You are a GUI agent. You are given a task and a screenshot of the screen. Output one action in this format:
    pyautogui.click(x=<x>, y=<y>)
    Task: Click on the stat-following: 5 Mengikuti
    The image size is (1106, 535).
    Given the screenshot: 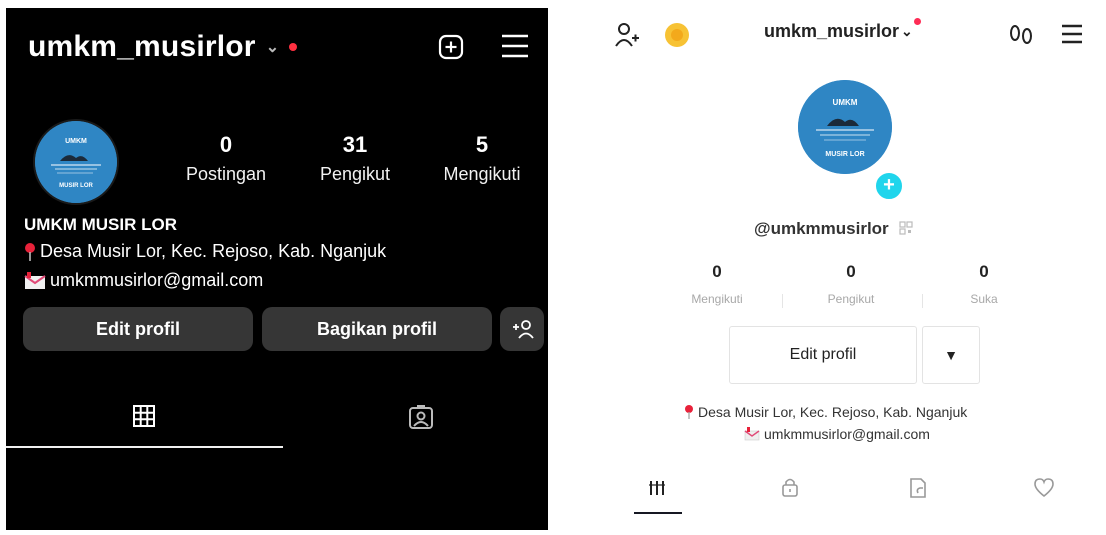 What is the action you would take?
    pyautogui.click(x=482, y=158)
    